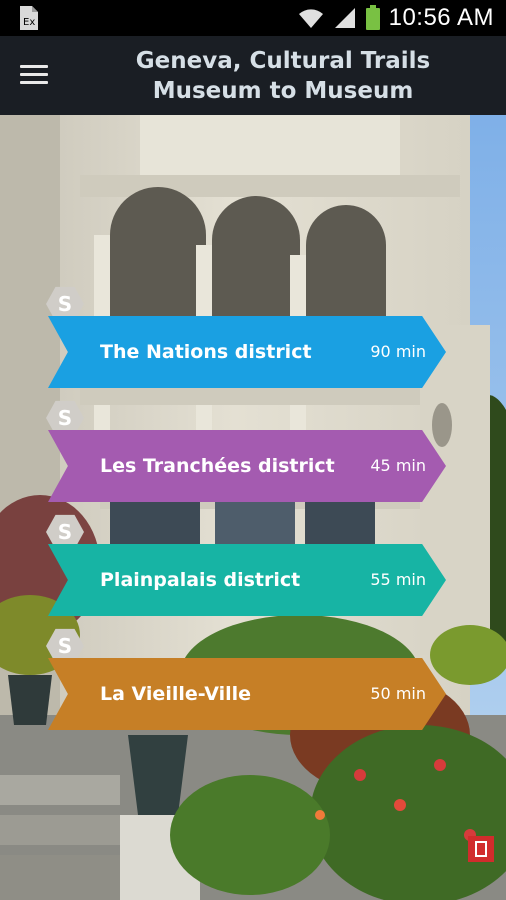  What do you see at coordinates (283, 61) in the screenshot?
I see `app-title-line-1: Geneva, Cultural Trails` at bounding box center [283, 61].